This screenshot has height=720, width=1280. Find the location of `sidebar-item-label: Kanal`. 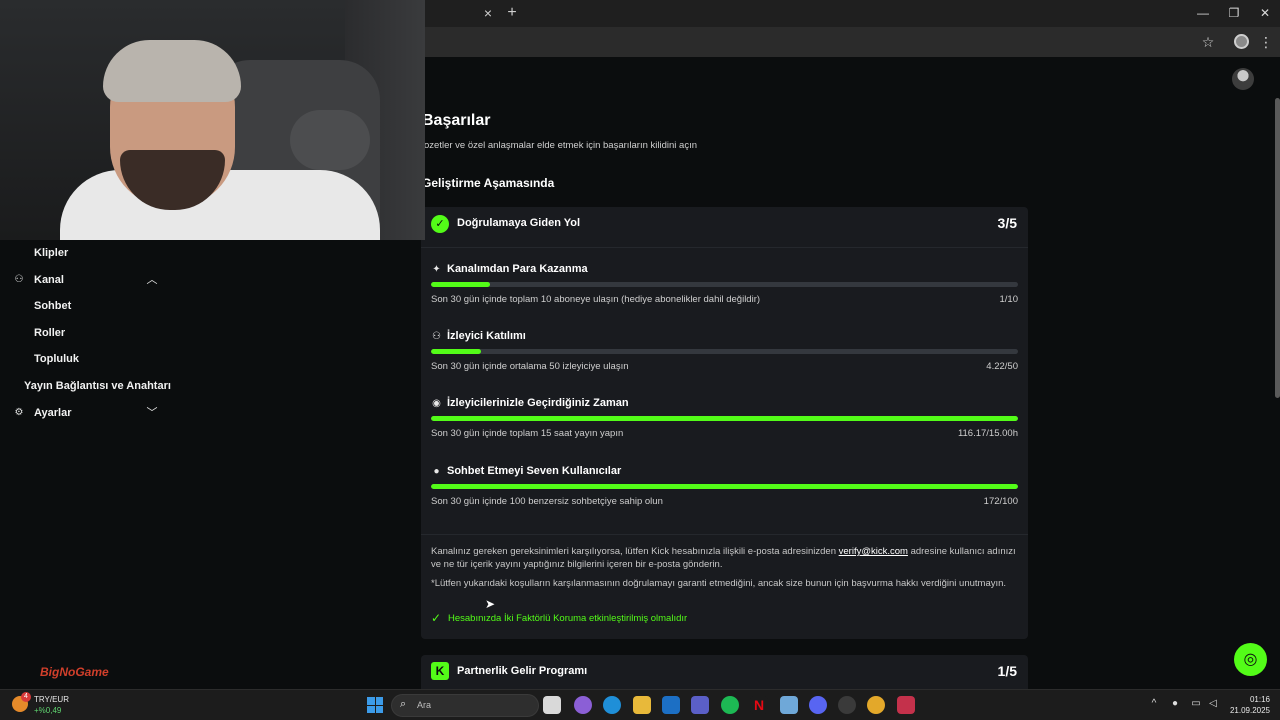

sidebar-item-label: Kanal is located at coordinates (49, 280).